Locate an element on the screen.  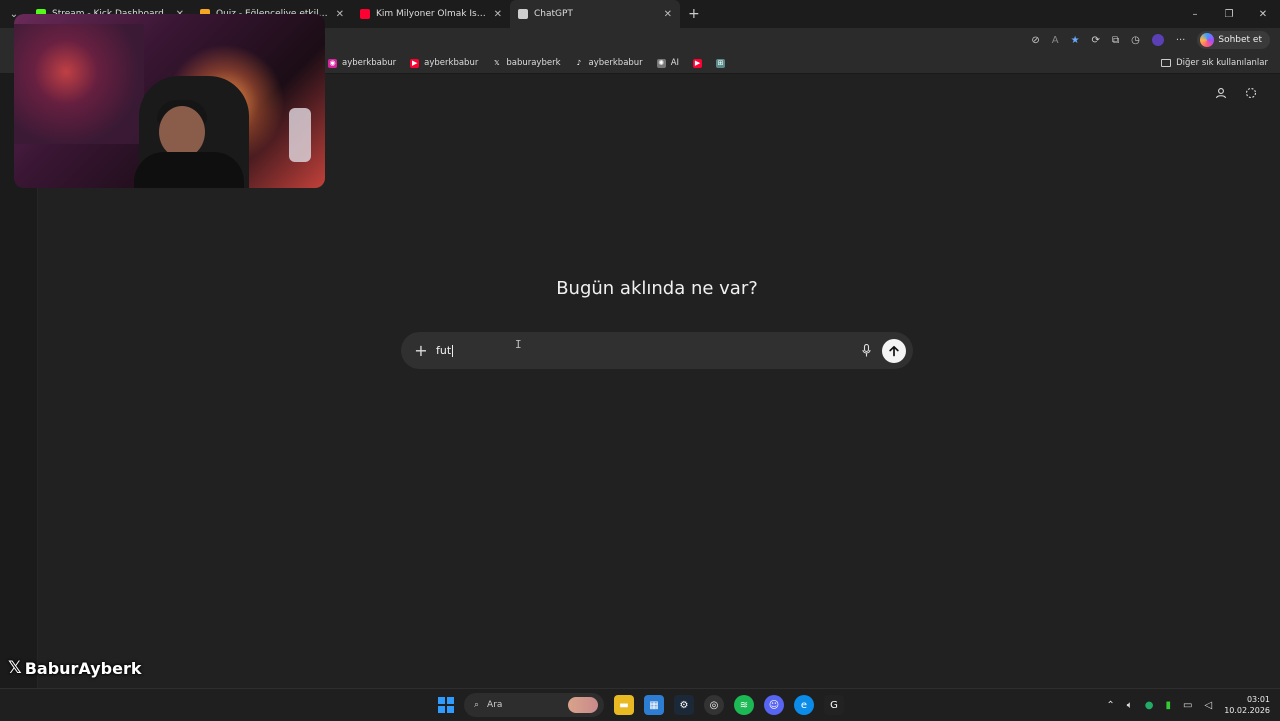
text-caret is located at coordinates (453, 351).